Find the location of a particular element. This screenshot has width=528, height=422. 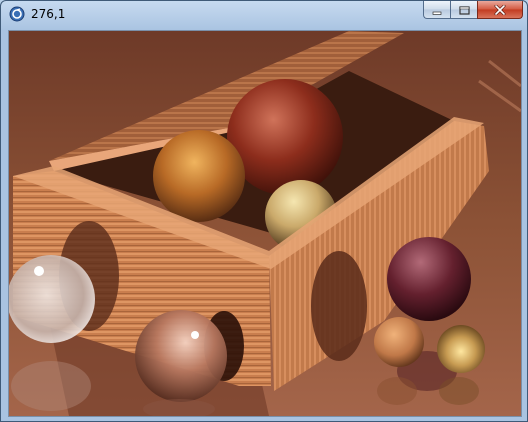

copper-sphere-highlight is located at coordinates (195, 335).